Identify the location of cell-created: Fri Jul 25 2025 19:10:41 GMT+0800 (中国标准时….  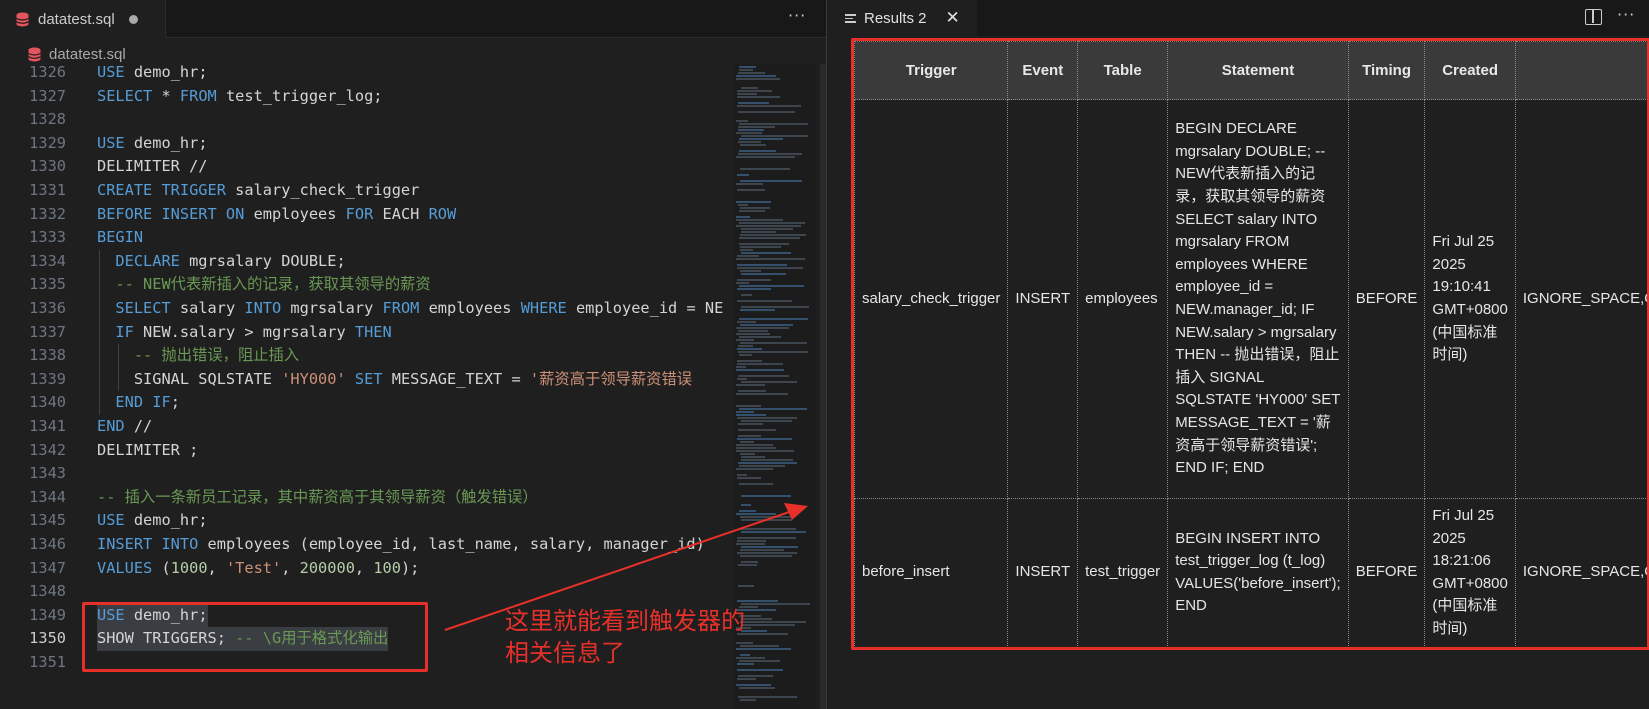
(1470, 299).